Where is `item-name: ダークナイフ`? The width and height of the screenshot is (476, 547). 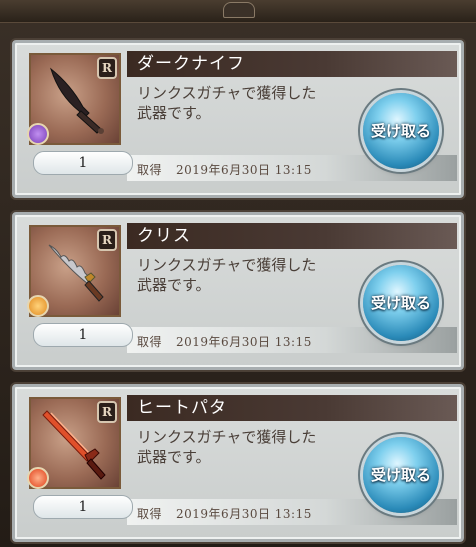 item-name: ダークナイフ is located at coordinates (191, 64).